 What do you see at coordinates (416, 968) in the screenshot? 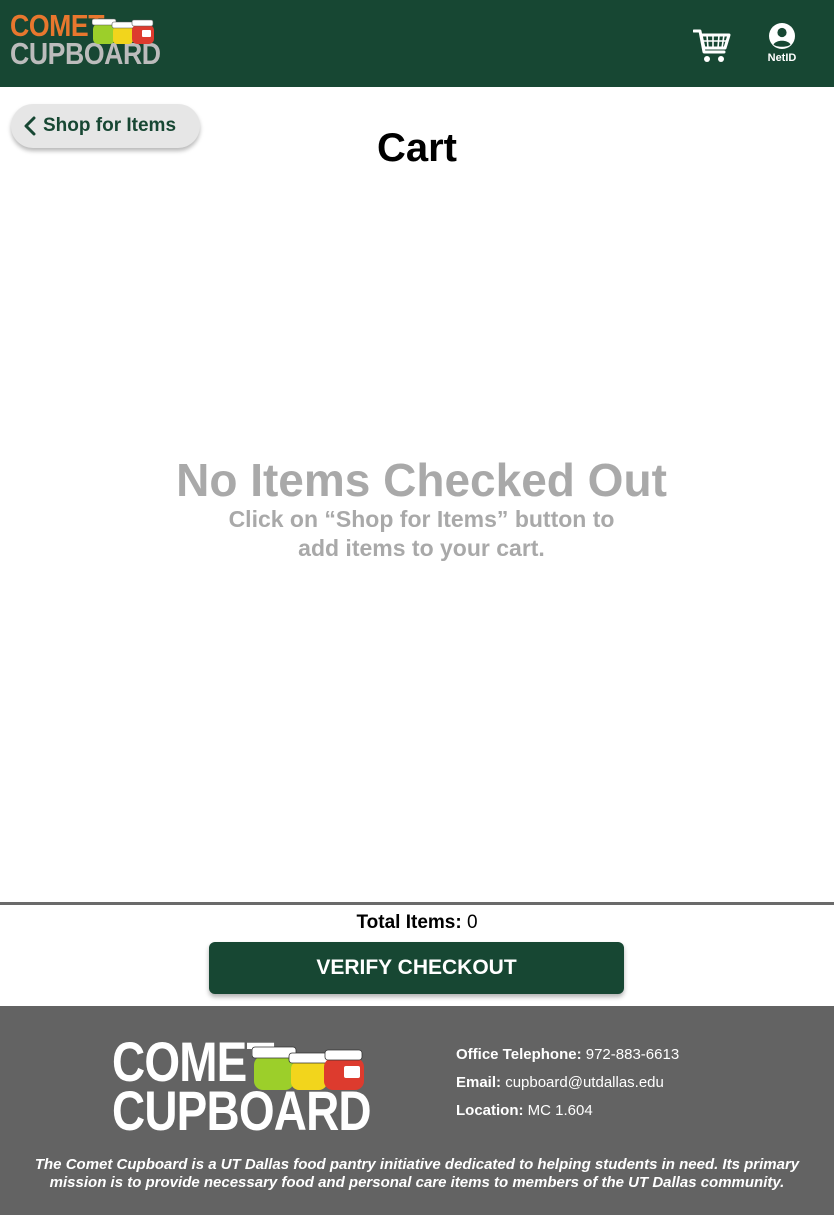
I see `verify-checkout-button: VERIFY CHECKOUT` at bounding box center [416, 968].